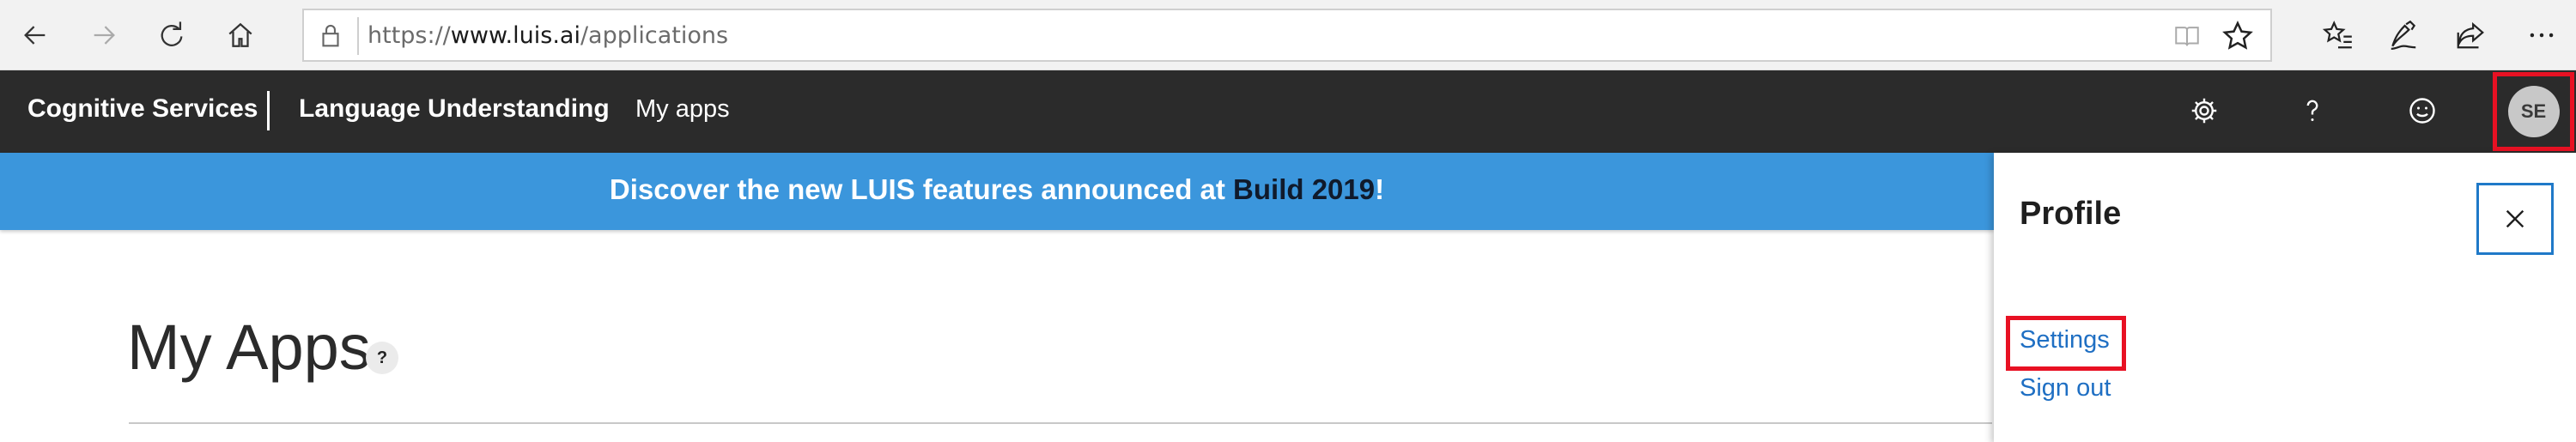 Image resolution: width=2576 pixels, height=442 pixels. What do you see at coordinates (409, 35) in the screenshot?
I see `url-scheme: https://` at bounding box center [409, 35].